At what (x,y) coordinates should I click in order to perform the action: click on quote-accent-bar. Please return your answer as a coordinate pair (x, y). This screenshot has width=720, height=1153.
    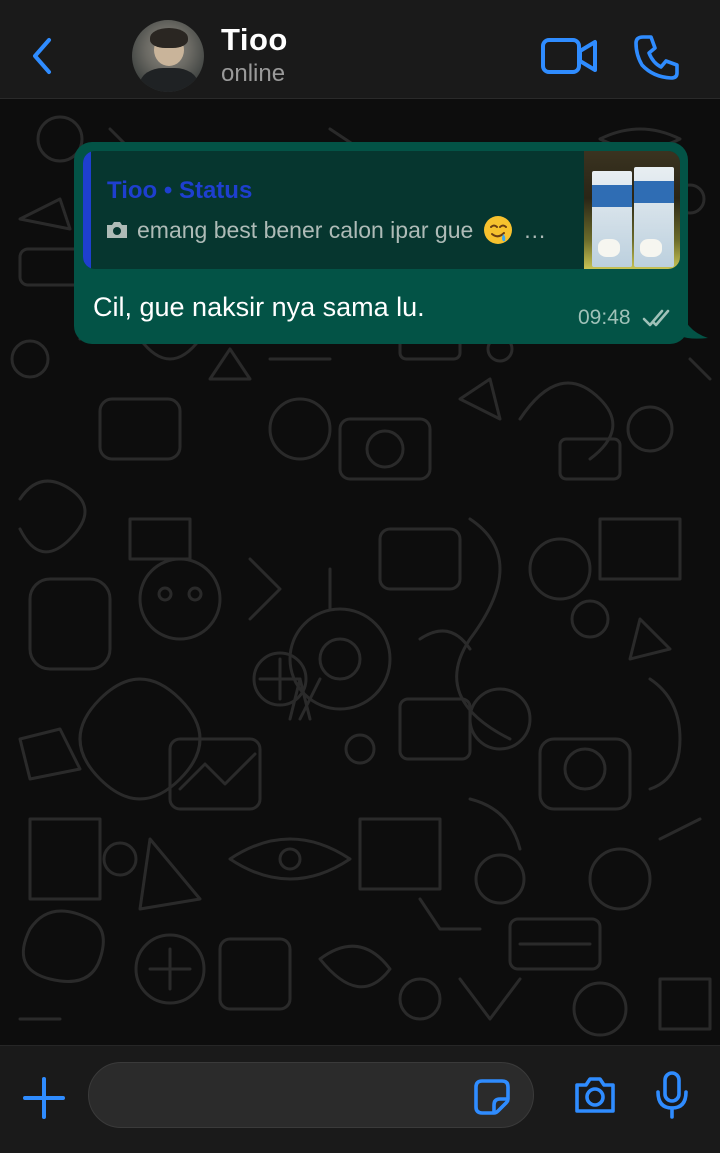
    Looking at the image, I should click on (87, 210).